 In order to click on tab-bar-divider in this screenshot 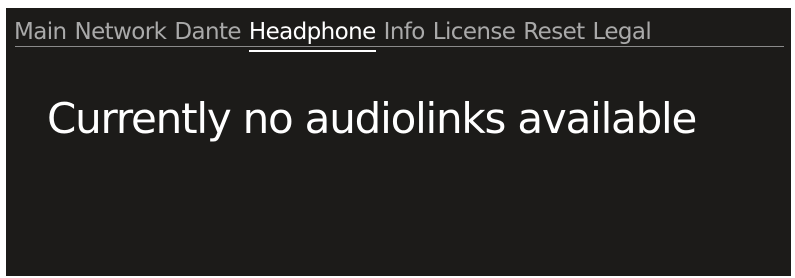, I will do `click(399, 46)`.